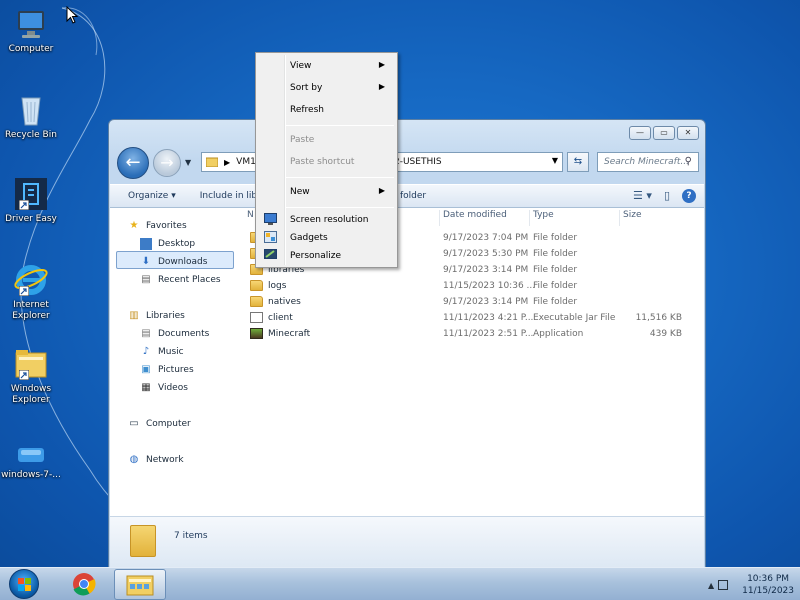 The image size is (800, 600). I want to click on menu-item-paste: Paste, so click(302, 140).